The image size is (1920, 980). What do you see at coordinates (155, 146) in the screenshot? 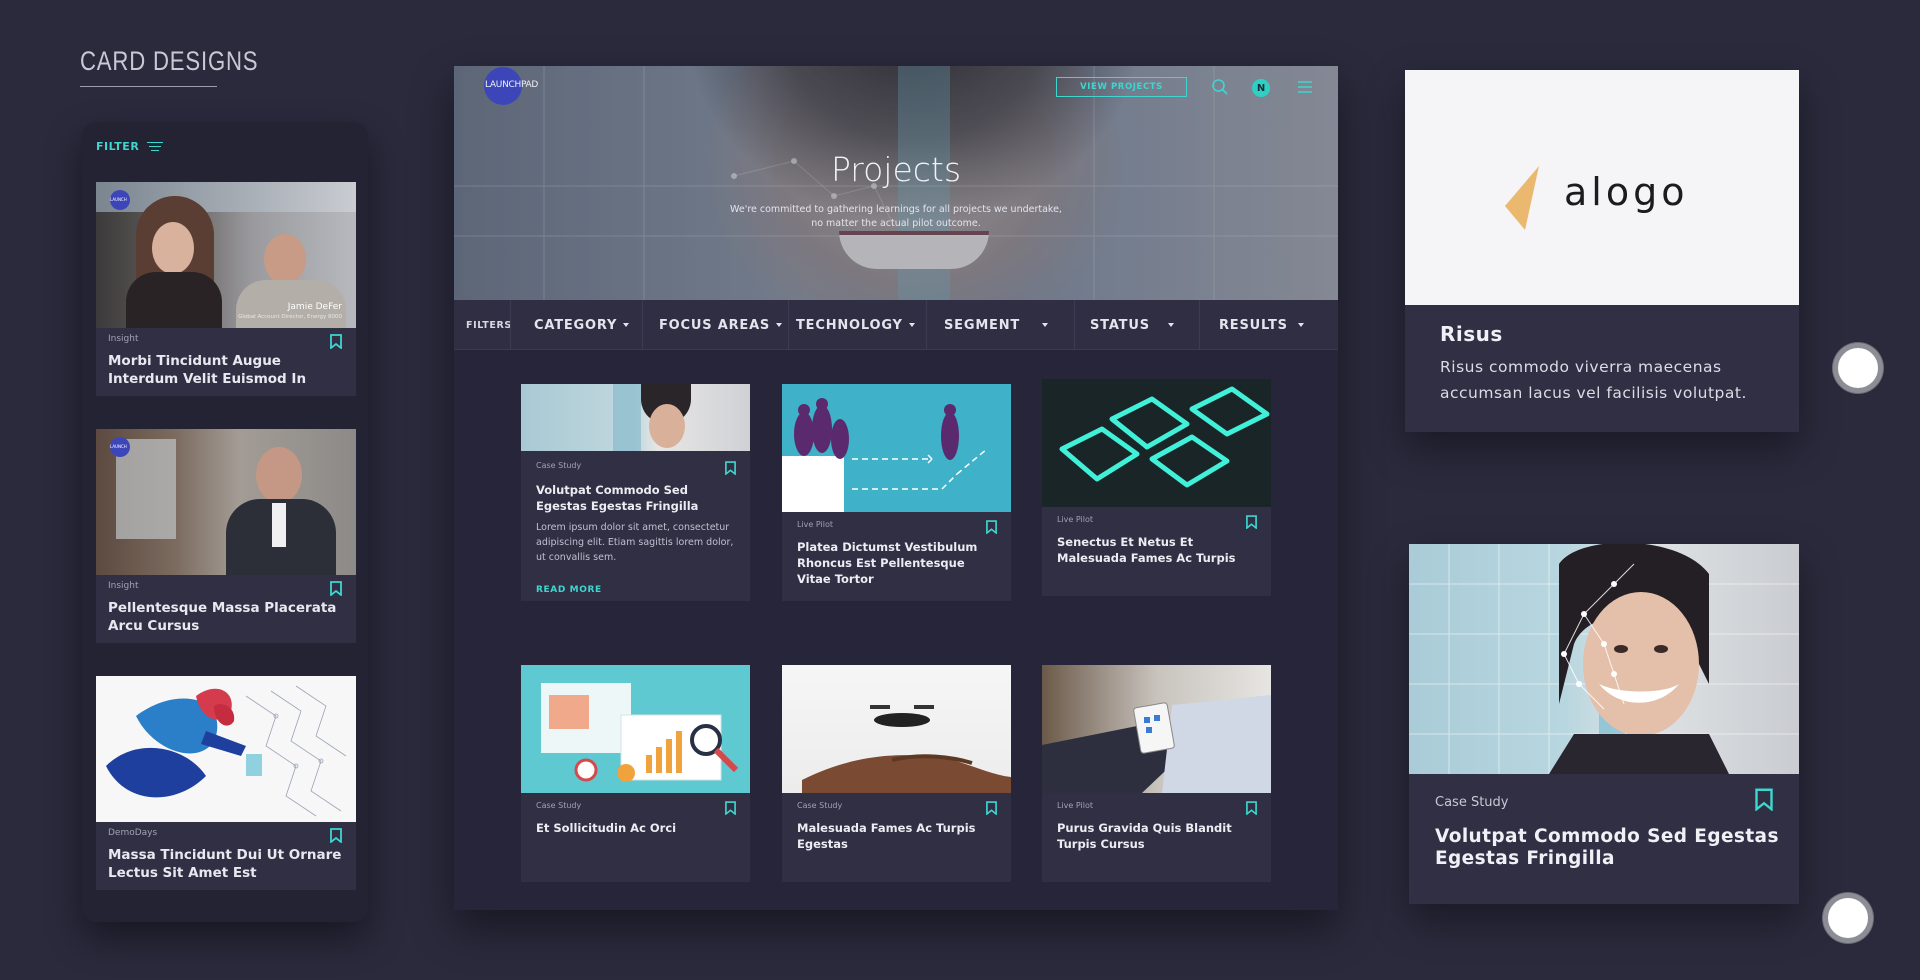
I see `filter-icon` at bounding box center [155, 146].